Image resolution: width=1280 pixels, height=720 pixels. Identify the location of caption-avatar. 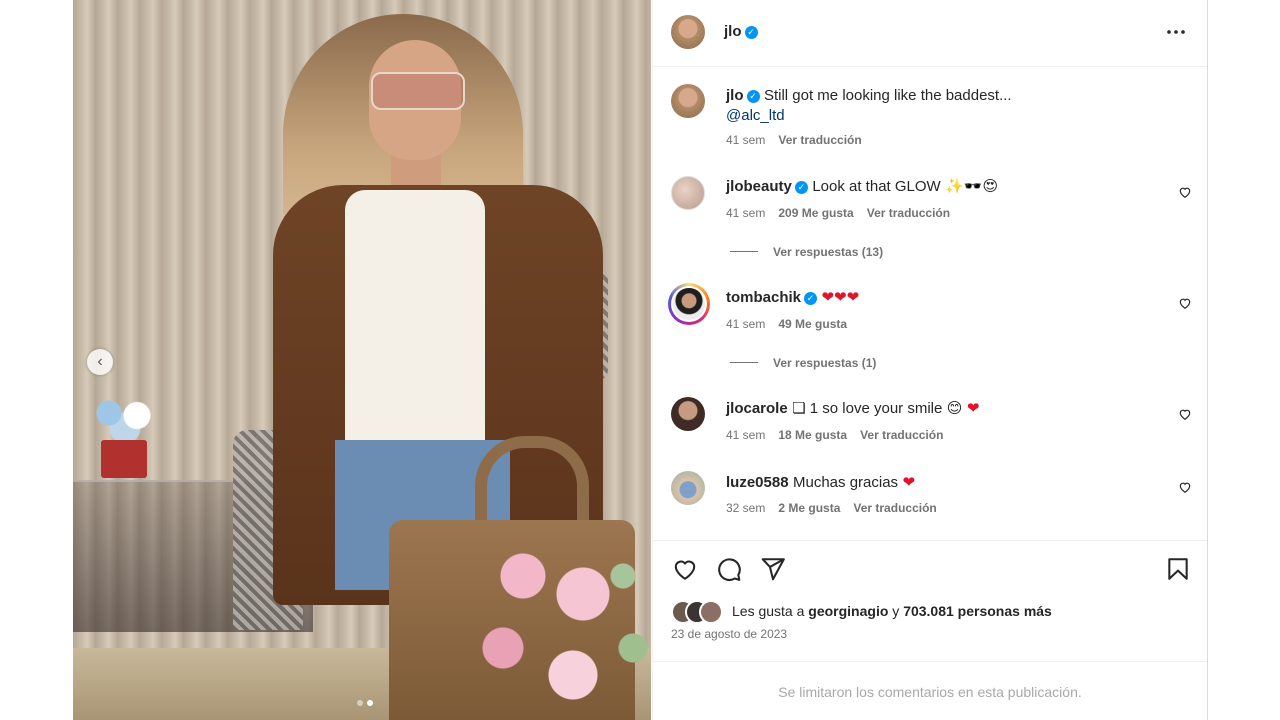
(688, 101).